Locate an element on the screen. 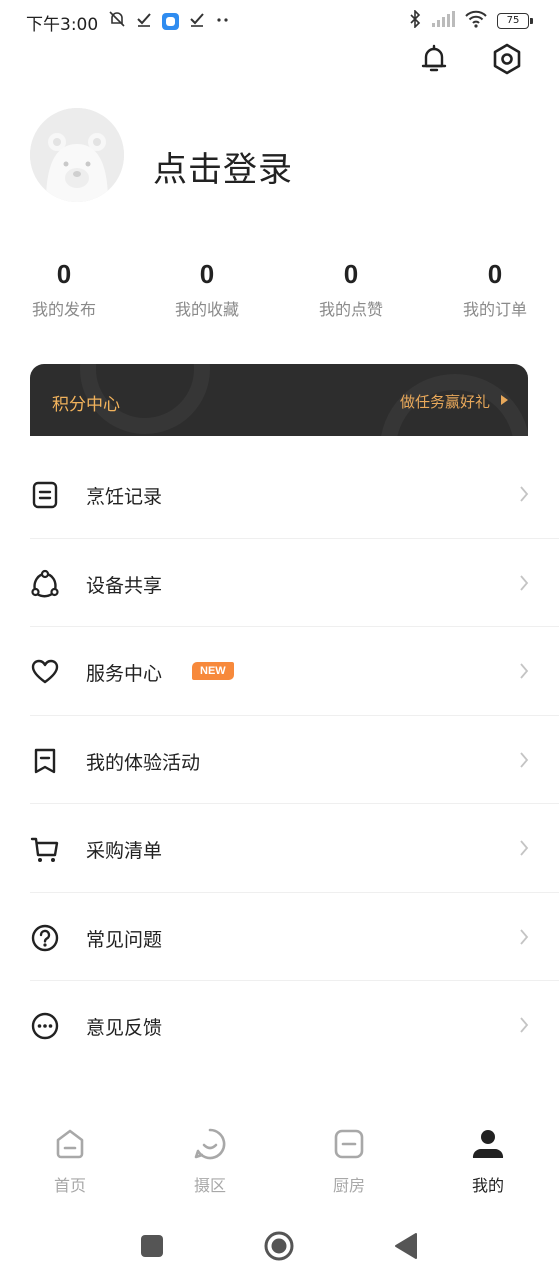 This screenshot has height=1280, width=559. record-list-icon is located at coordinates (45, 495).